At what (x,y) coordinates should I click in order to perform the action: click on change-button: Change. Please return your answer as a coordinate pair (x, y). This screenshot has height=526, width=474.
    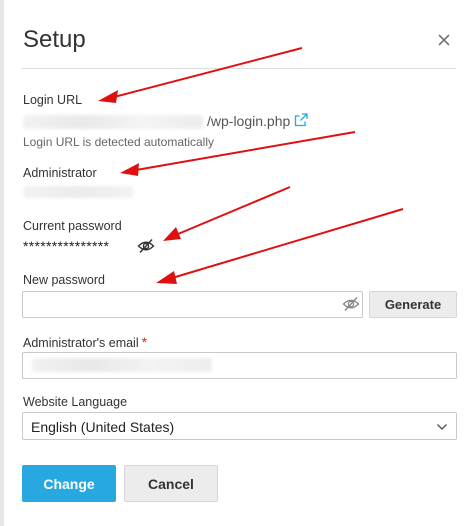
    Looking at the image, I should click on (69, 483).